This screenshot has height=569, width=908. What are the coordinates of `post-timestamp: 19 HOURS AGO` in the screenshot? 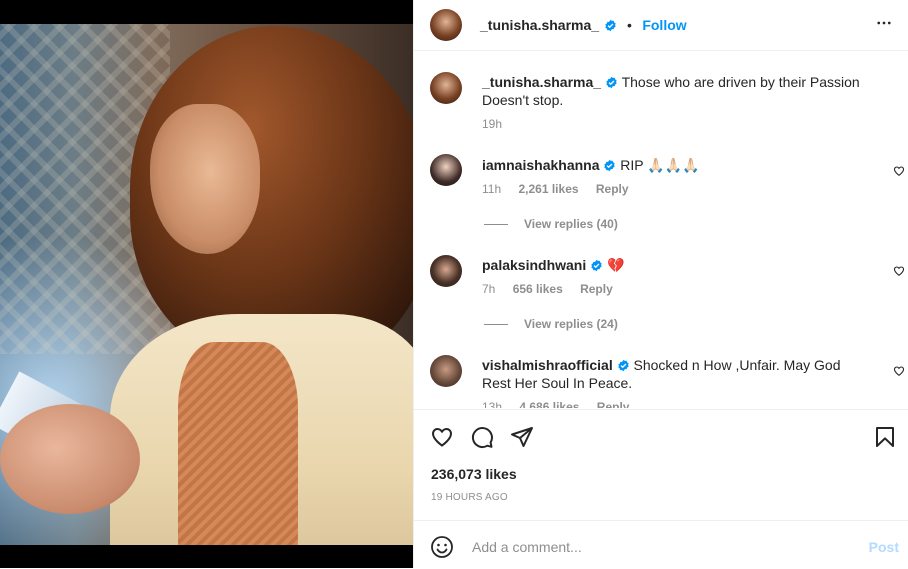 It's located at (469, 497).